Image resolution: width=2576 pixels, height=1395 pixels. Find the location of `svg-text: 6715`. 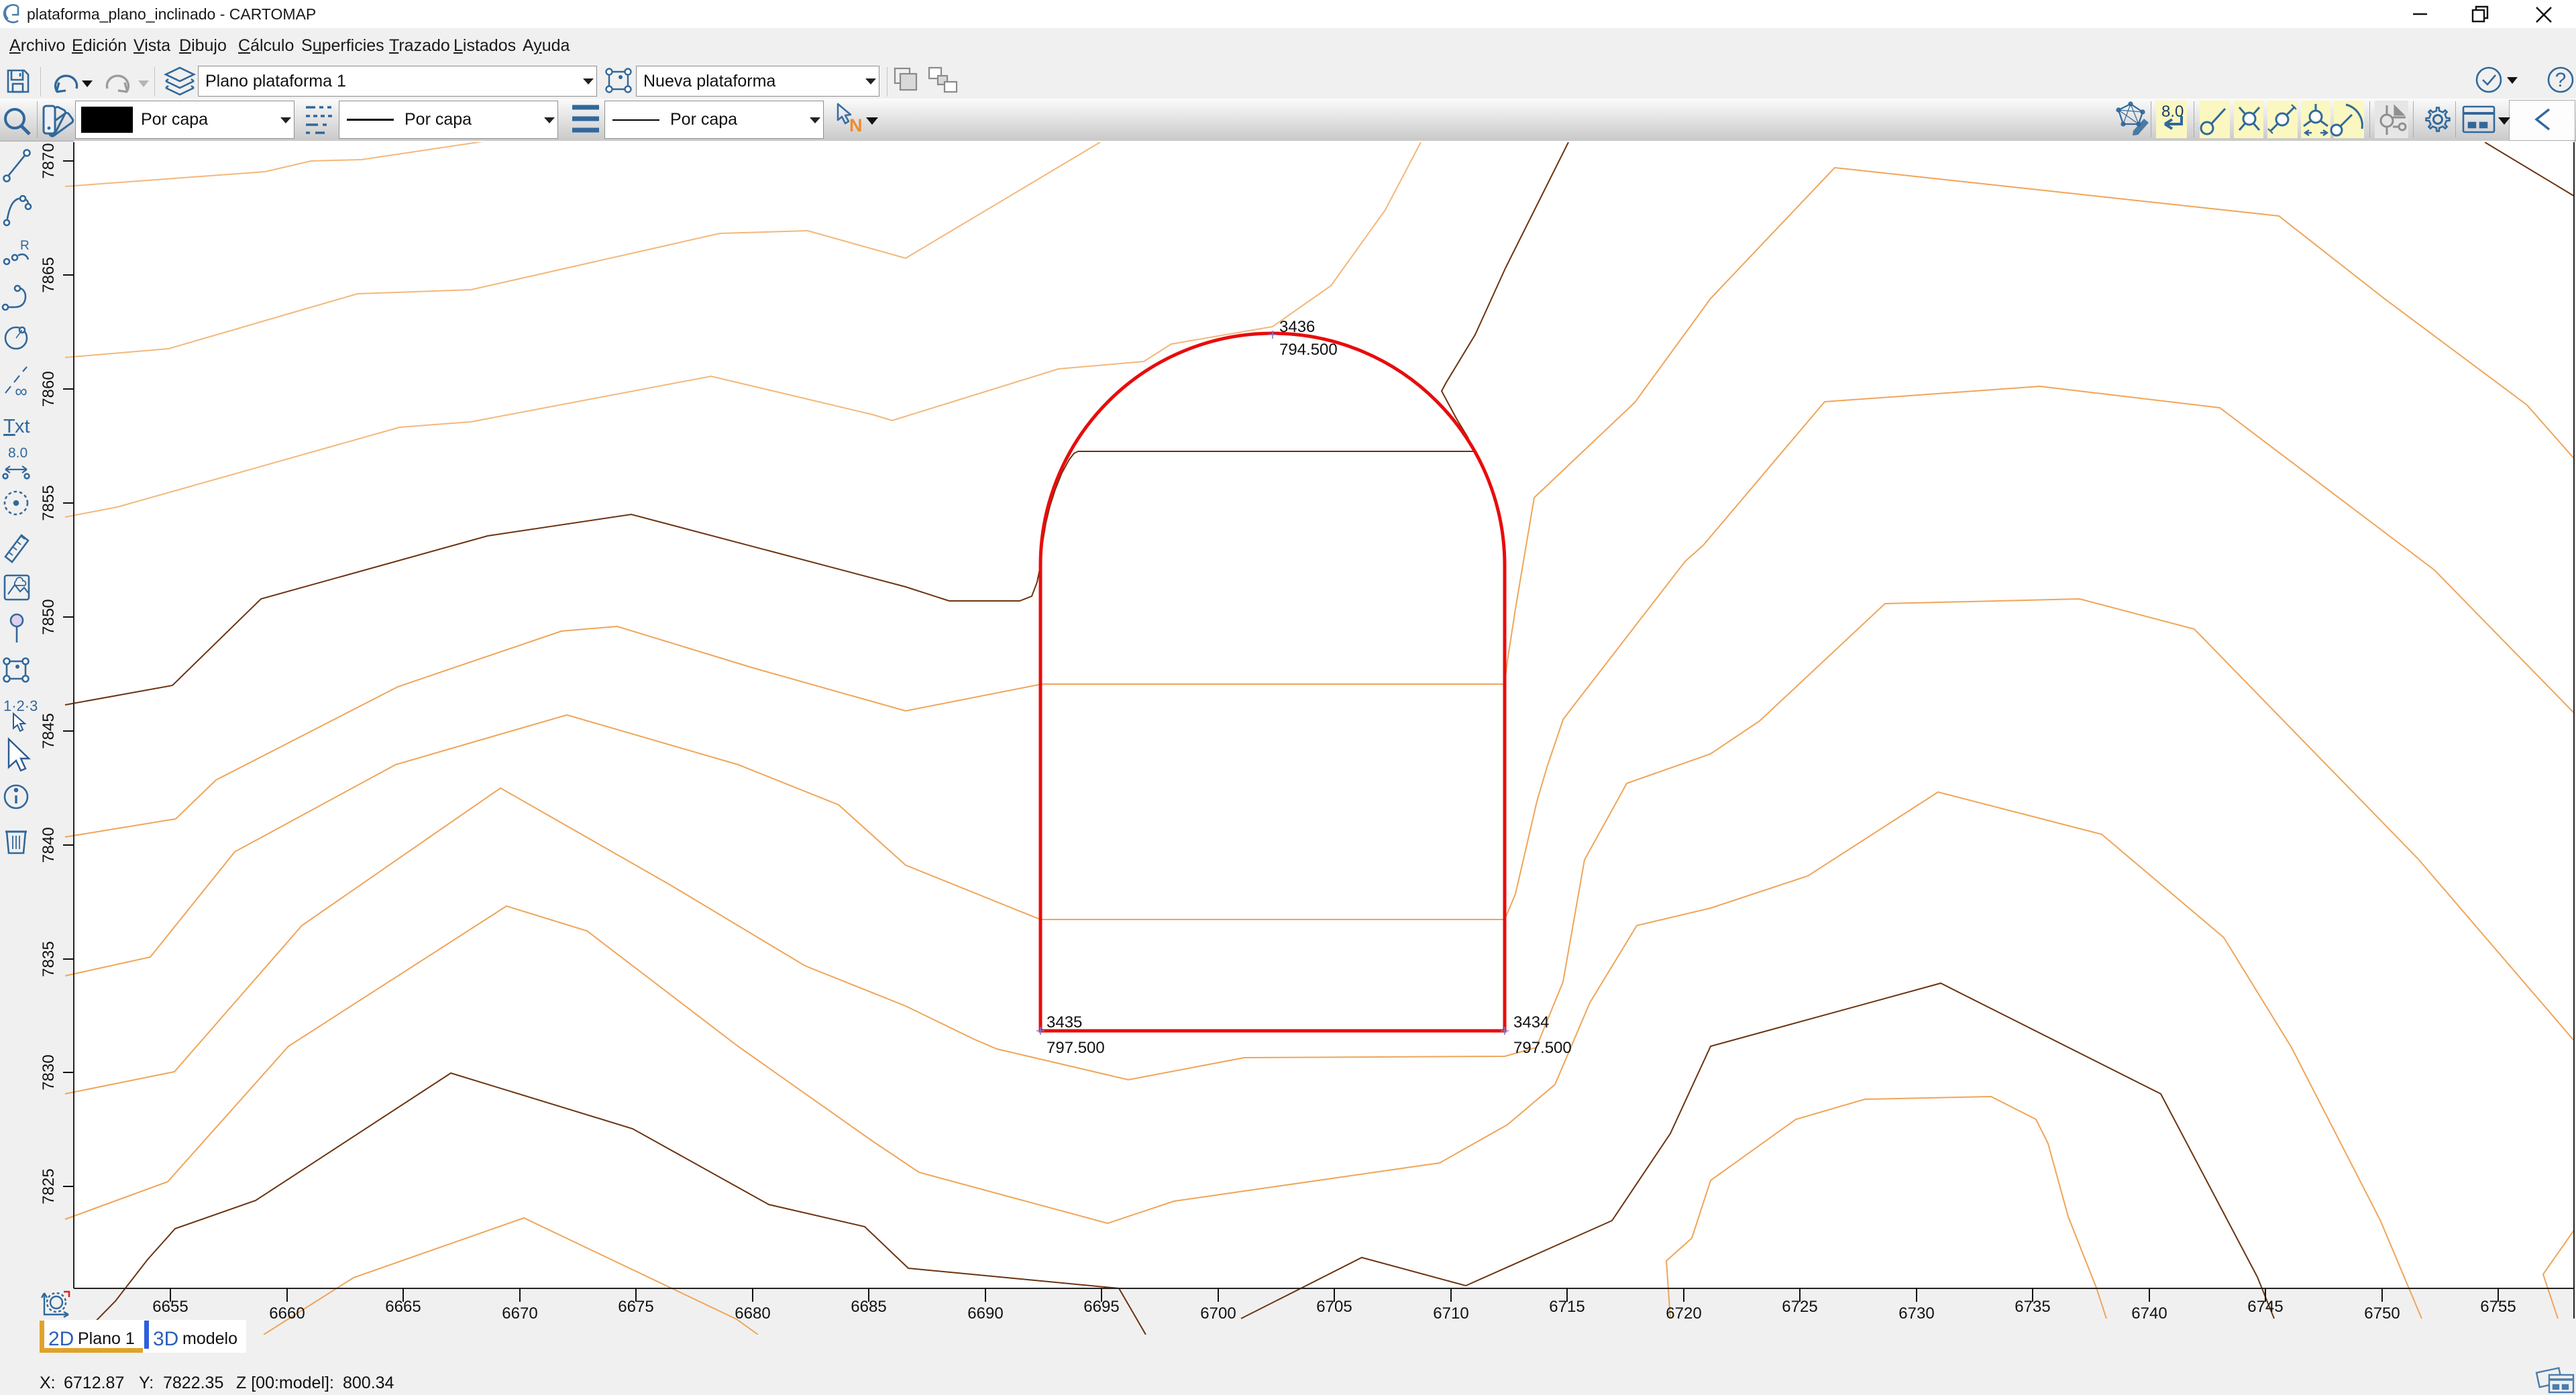

svg-text: 6715 is located at coordinates (1567, 1307).